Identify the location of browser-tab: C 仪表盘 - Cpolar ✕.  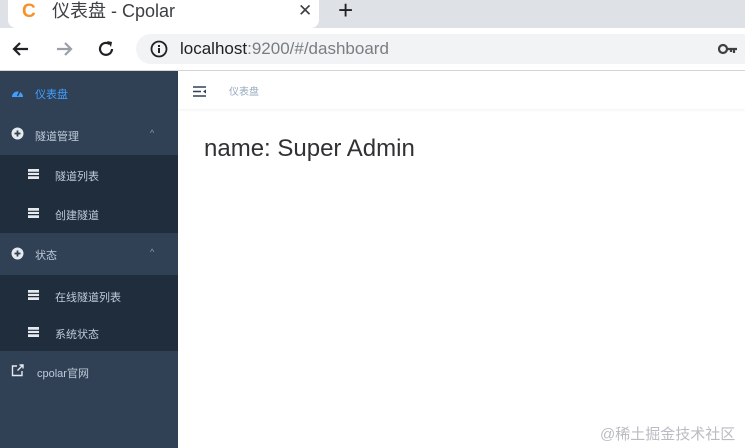
(163, 14).